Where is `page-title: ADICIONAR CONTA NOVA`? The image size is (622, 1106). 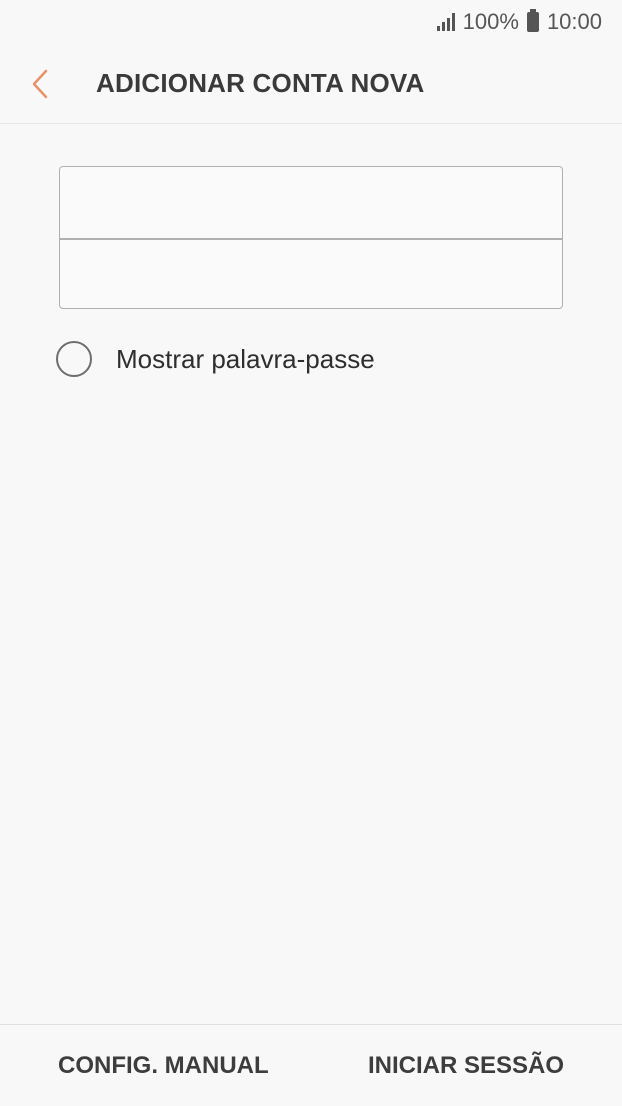
page-title: ADICIONAR CONTA NOVA is located at coordinates (260, 83).